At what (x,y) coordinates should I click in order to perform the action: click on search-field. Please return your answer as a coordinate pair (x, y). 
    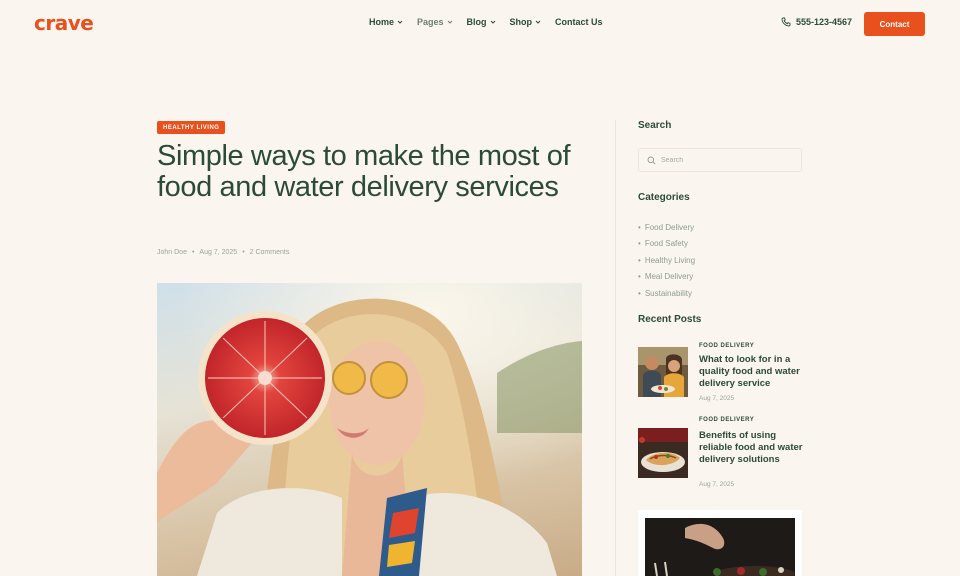
    Looking at the image, I should click on (720, 160).